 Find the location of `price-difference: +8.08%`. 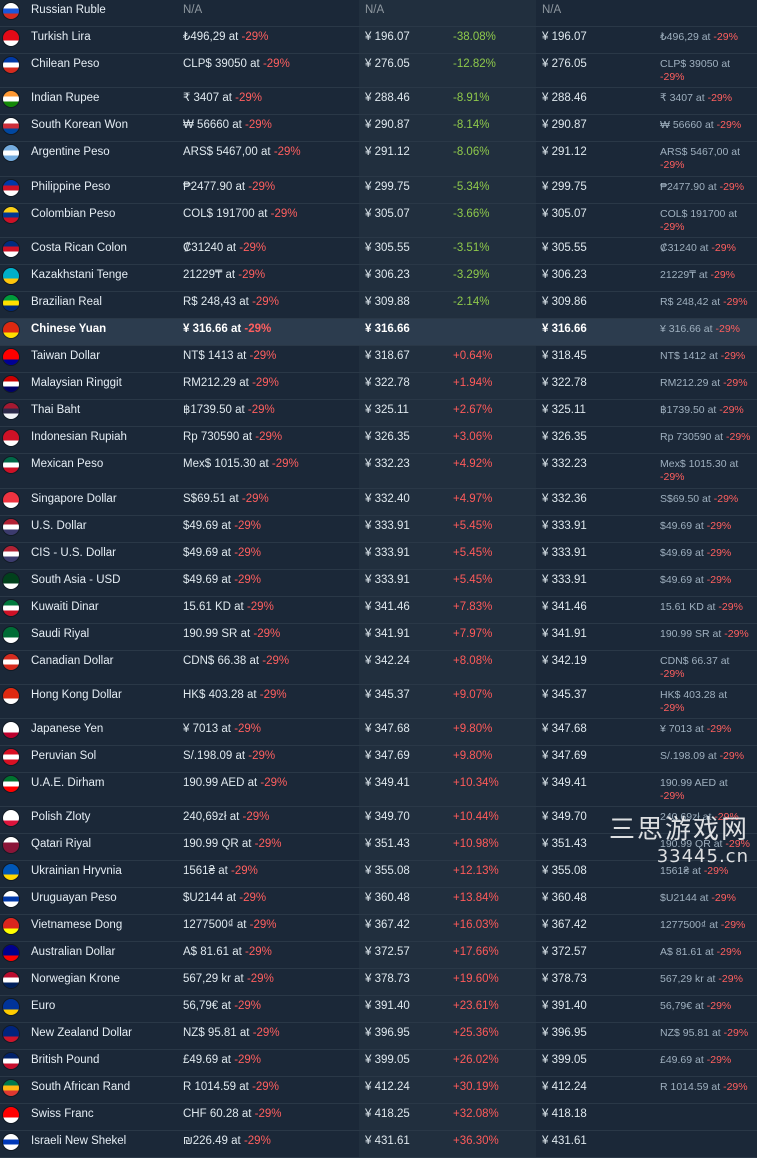

price-difference: +8.08% is located at coordinates (494, 668).